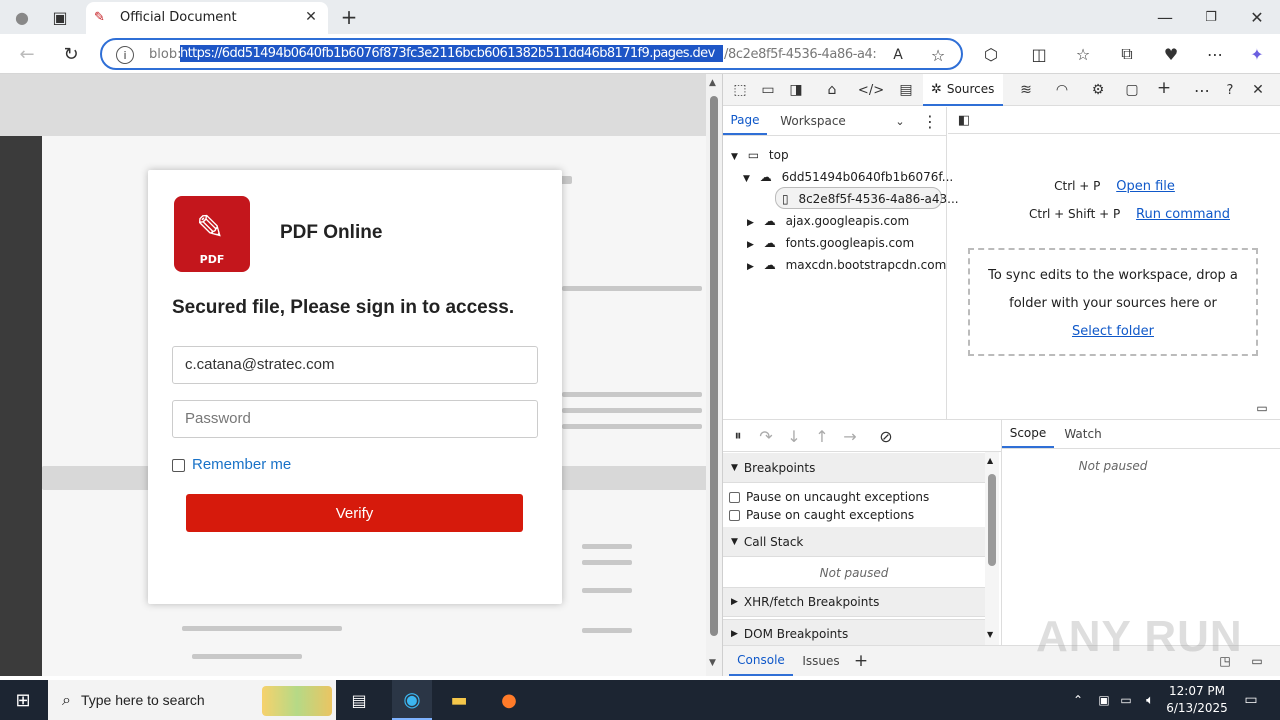 This screenshot has width=1280, height=720. I want to click on xhr-breakpoints-section: ▶ XHR/fetch Breakpoints, so click(854, 602).